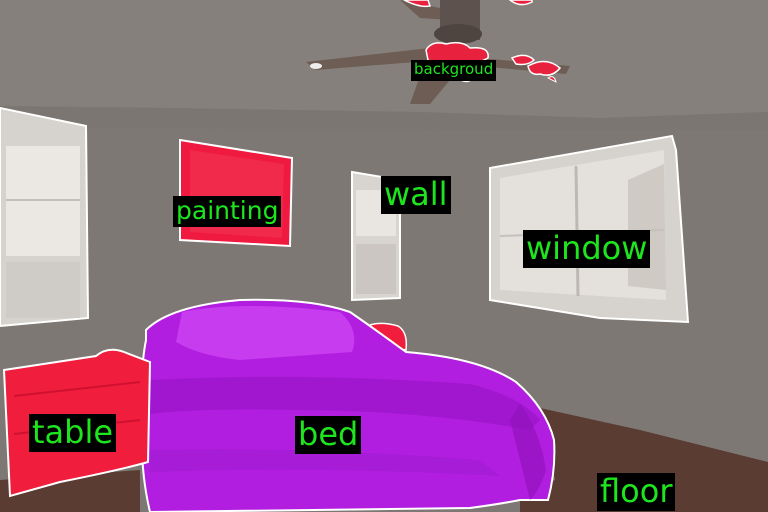  What do you see at coordinates (45, 217) in the screenshot?
I see `window-left` at bounding box center [45, 217].